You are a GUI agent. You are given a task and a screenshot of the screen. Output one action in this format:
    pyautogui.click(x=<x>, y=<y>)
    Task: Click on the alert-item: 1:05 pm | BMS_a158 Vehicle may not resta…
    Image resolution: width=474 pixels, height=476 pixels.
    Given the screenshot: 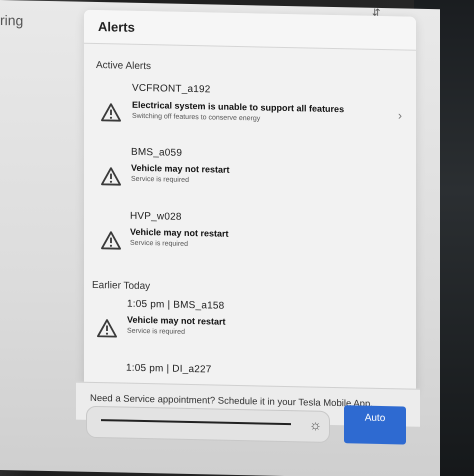 What is the action you would take?
    pyautogui.click(x=249, y=325)
    